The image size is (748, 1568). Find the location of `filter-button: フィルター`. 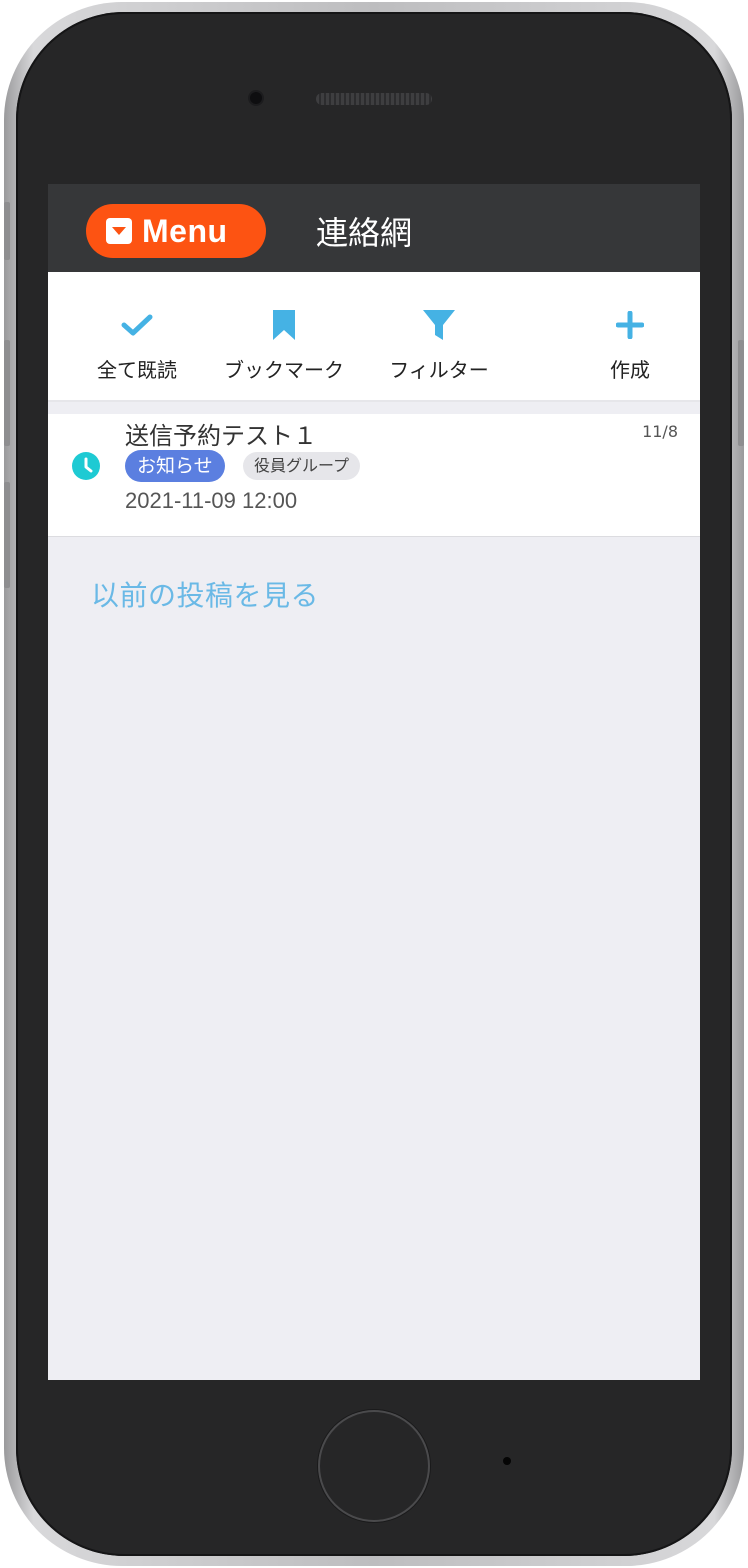

filter-button: フィルター is located at coordinates (439, 336).